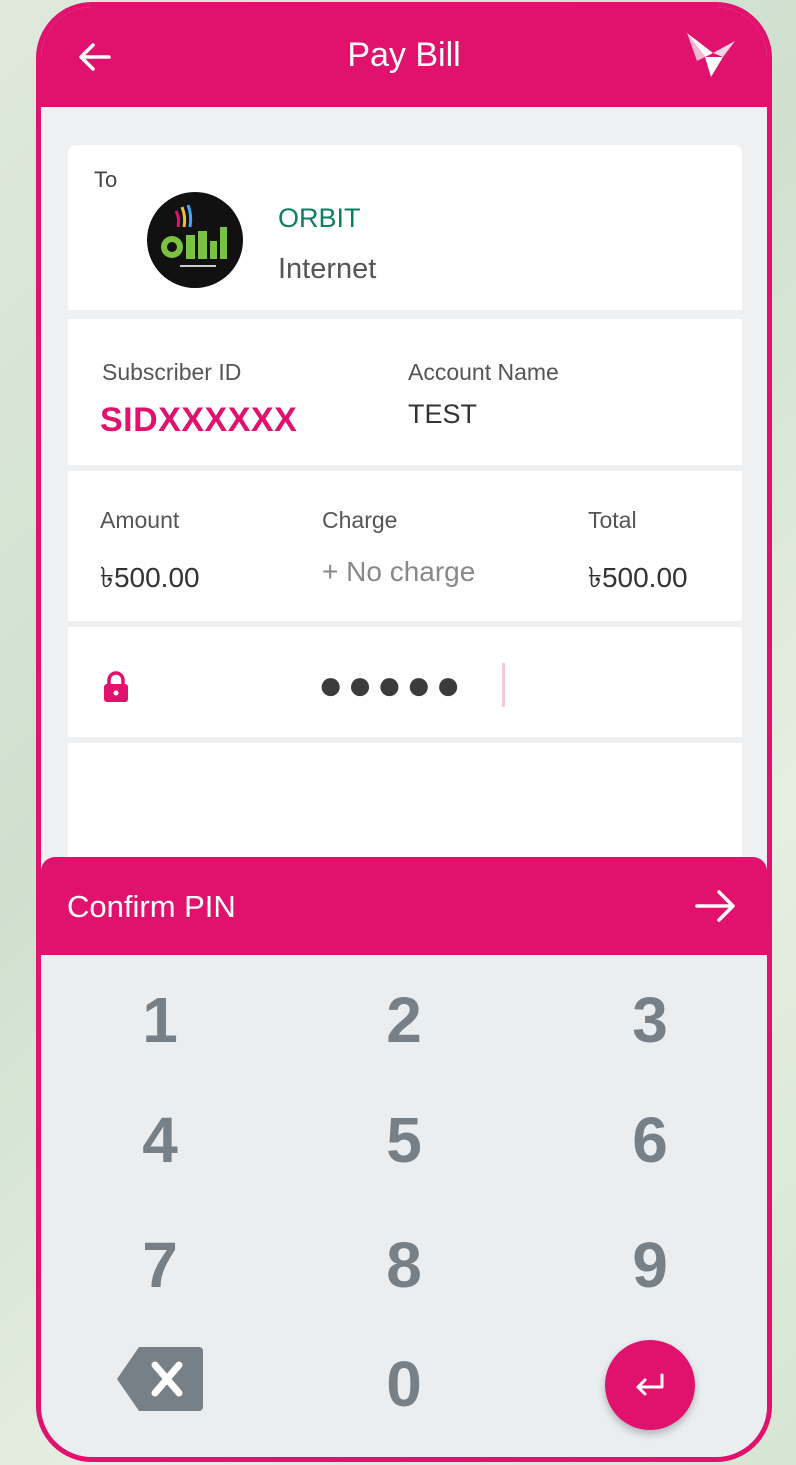  Describe the element at coordinates (483, 372) in the screenshot. I see `account-name-label: Account Name` at that location.